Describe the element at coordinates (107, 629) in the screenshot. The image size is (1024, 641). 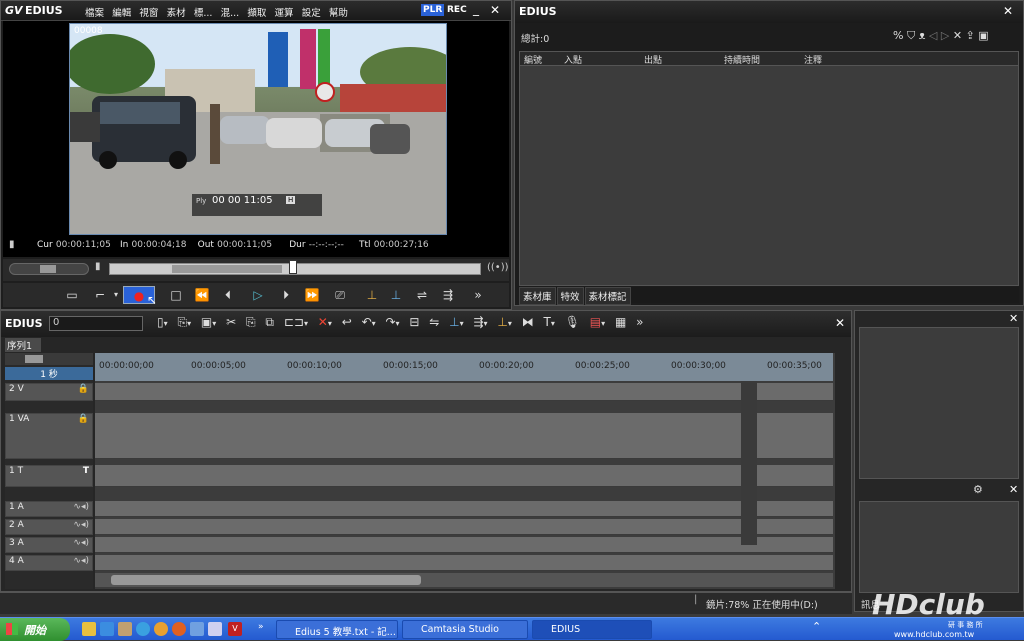
I see `desktop-icon` at that location.